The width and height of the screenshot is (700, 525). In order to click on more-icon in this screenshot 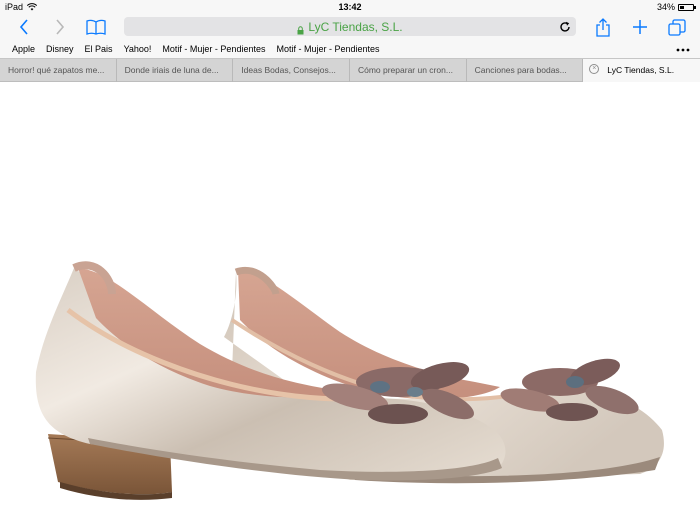, I will do `click(683, 48)`.